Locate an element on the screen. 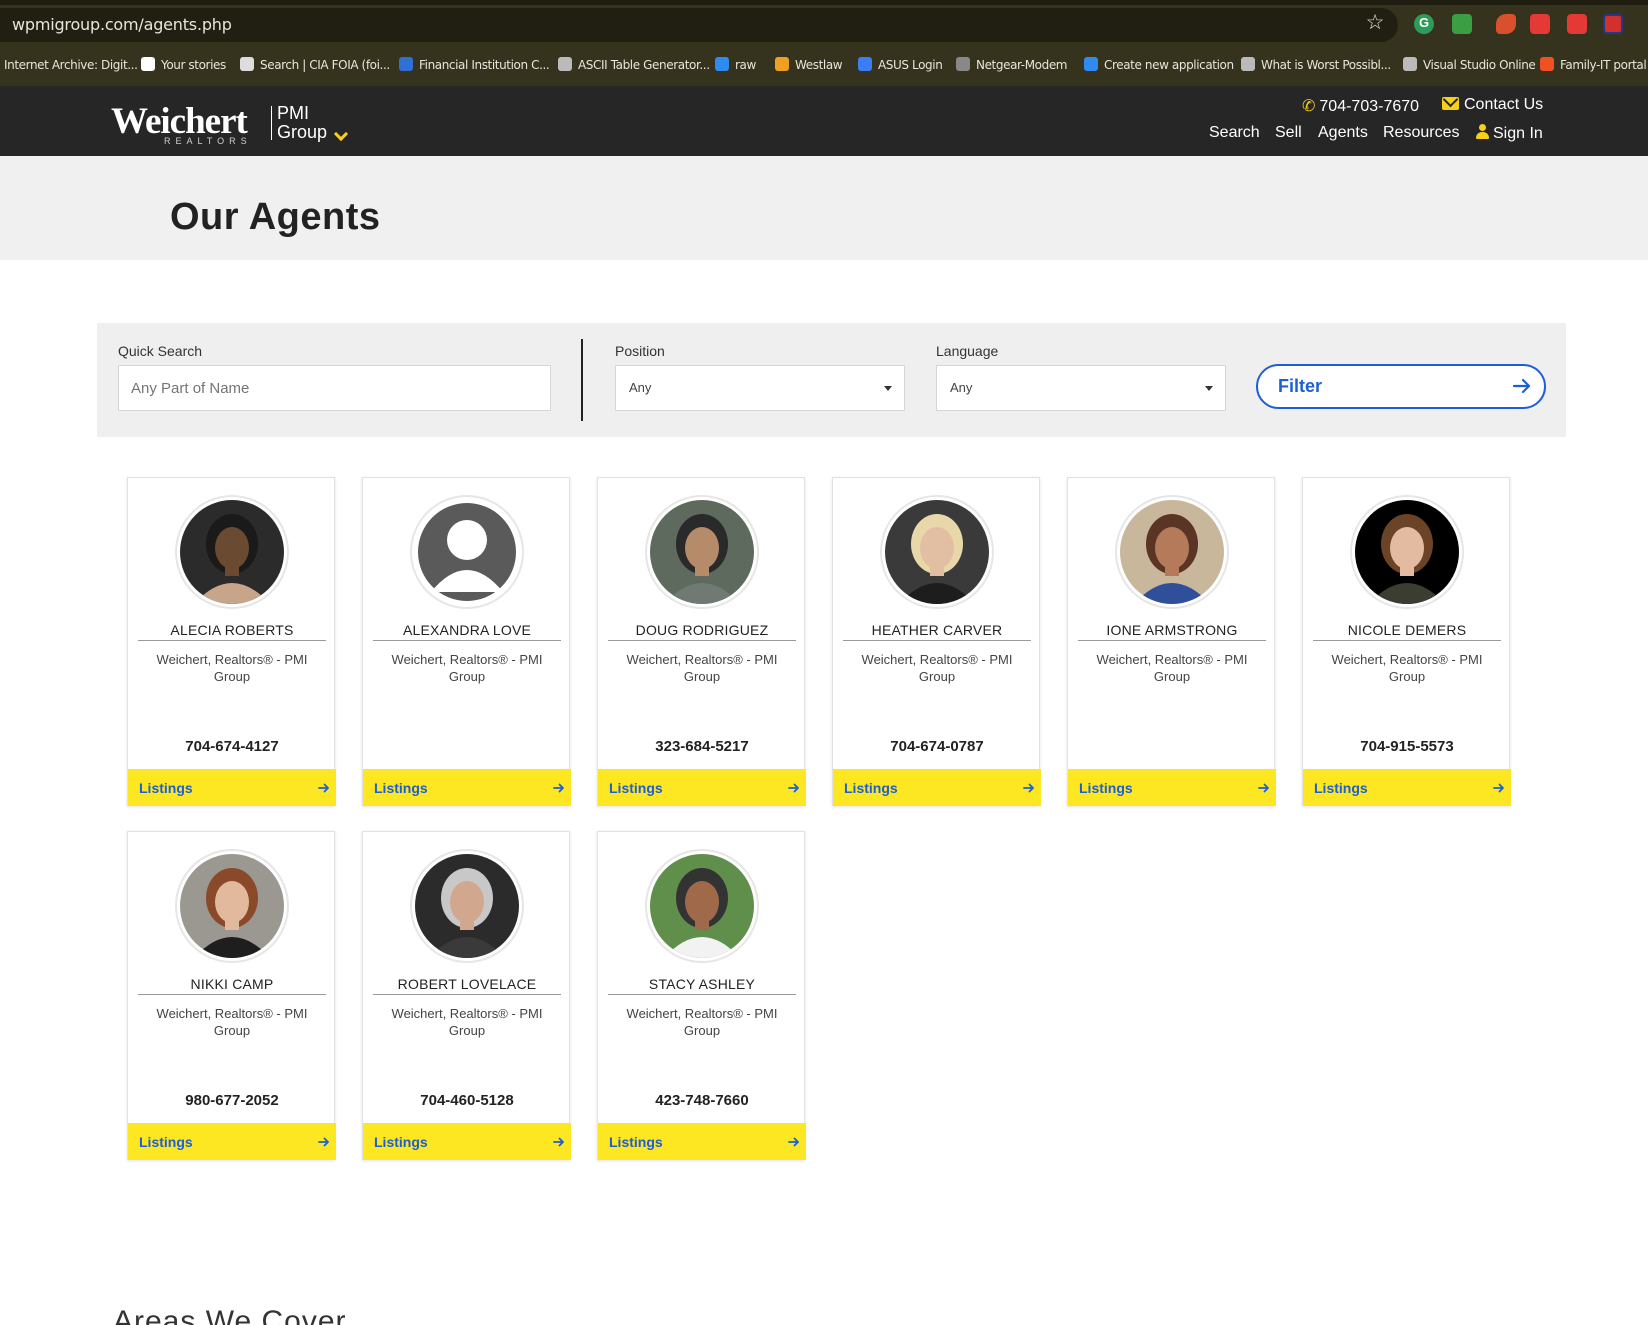 Image resolution: width=1648 pixels, height=1325 pixels. bookmark-item: Visual Studio Online is located at coordinates (1469, 65).